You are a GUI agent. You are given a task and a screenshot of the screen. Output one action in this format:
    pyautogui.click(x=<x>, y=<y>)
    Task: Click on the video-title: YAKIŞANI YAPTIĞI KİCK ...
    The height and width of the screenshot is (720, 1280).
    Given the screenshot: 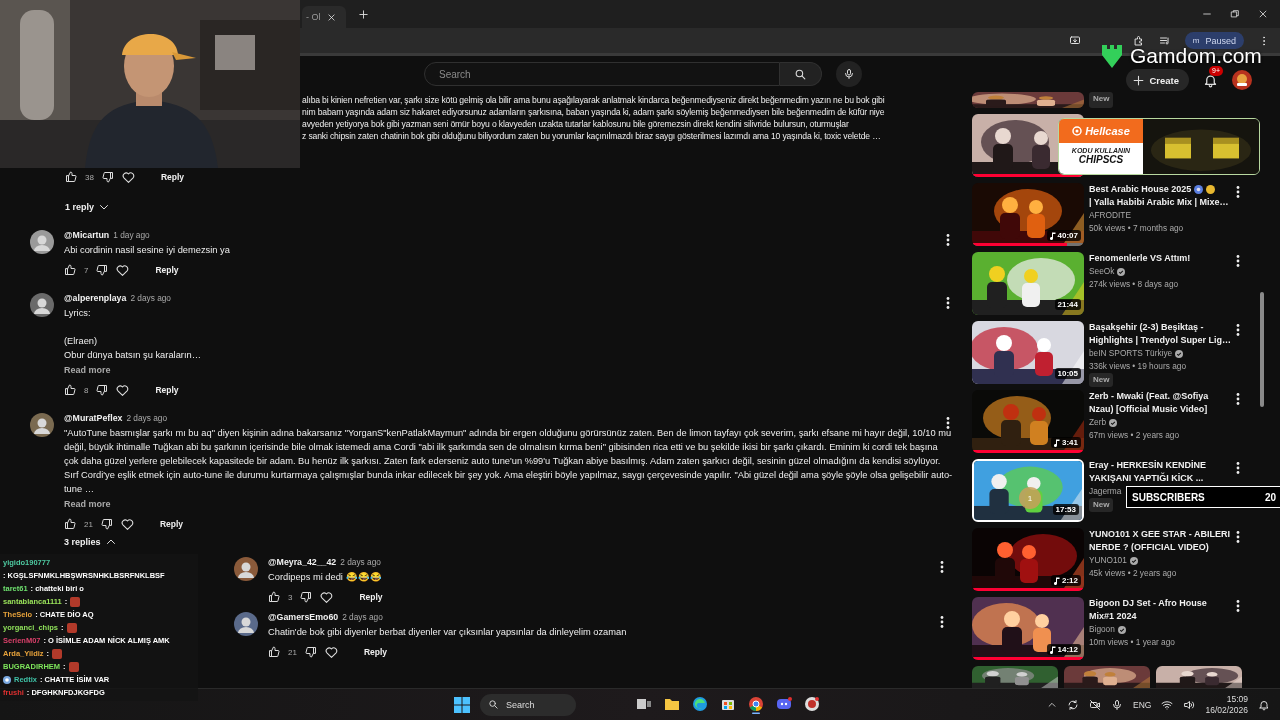 What is the action you would take?
    pyautogui.click(x=1160, y=478)
    